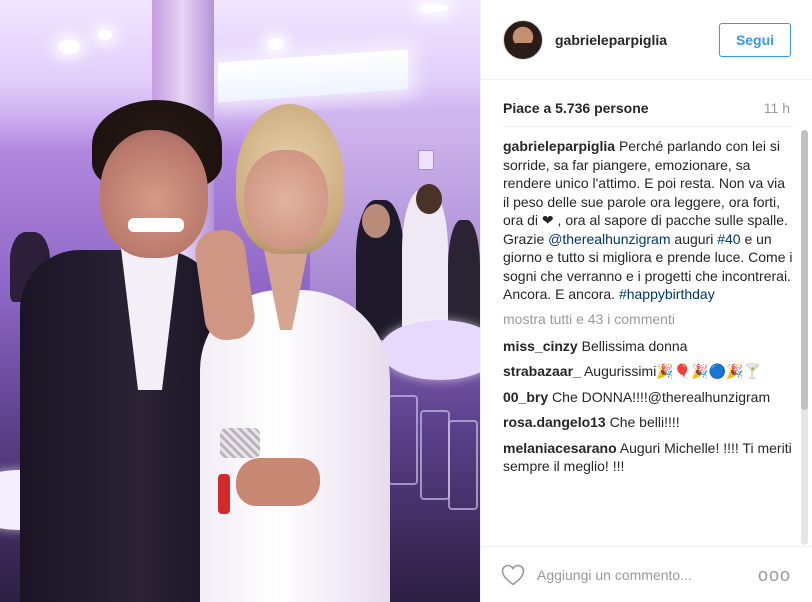  Describe the element at coordinates (554, 422) in the screenshot. I see `comment-username: rosa.dangelo13` at that location.